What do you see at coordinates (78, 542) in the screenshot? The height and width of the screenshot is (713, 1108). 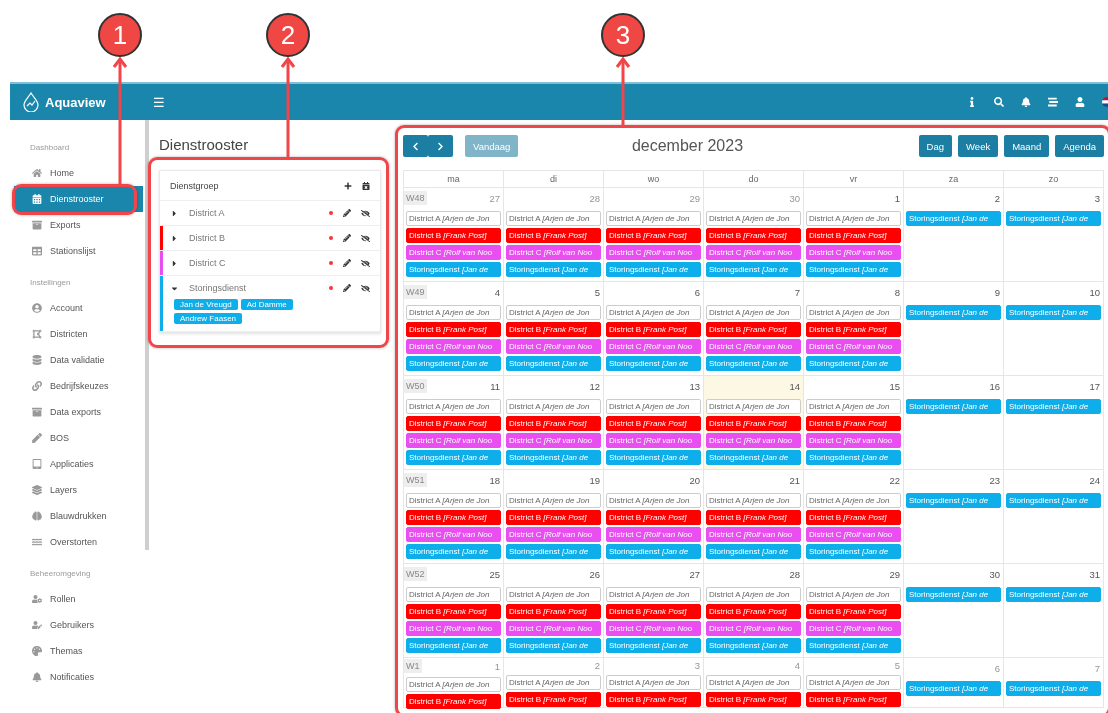 I see `sidebar-item: Overstorten` at bounding box center [78, 542].